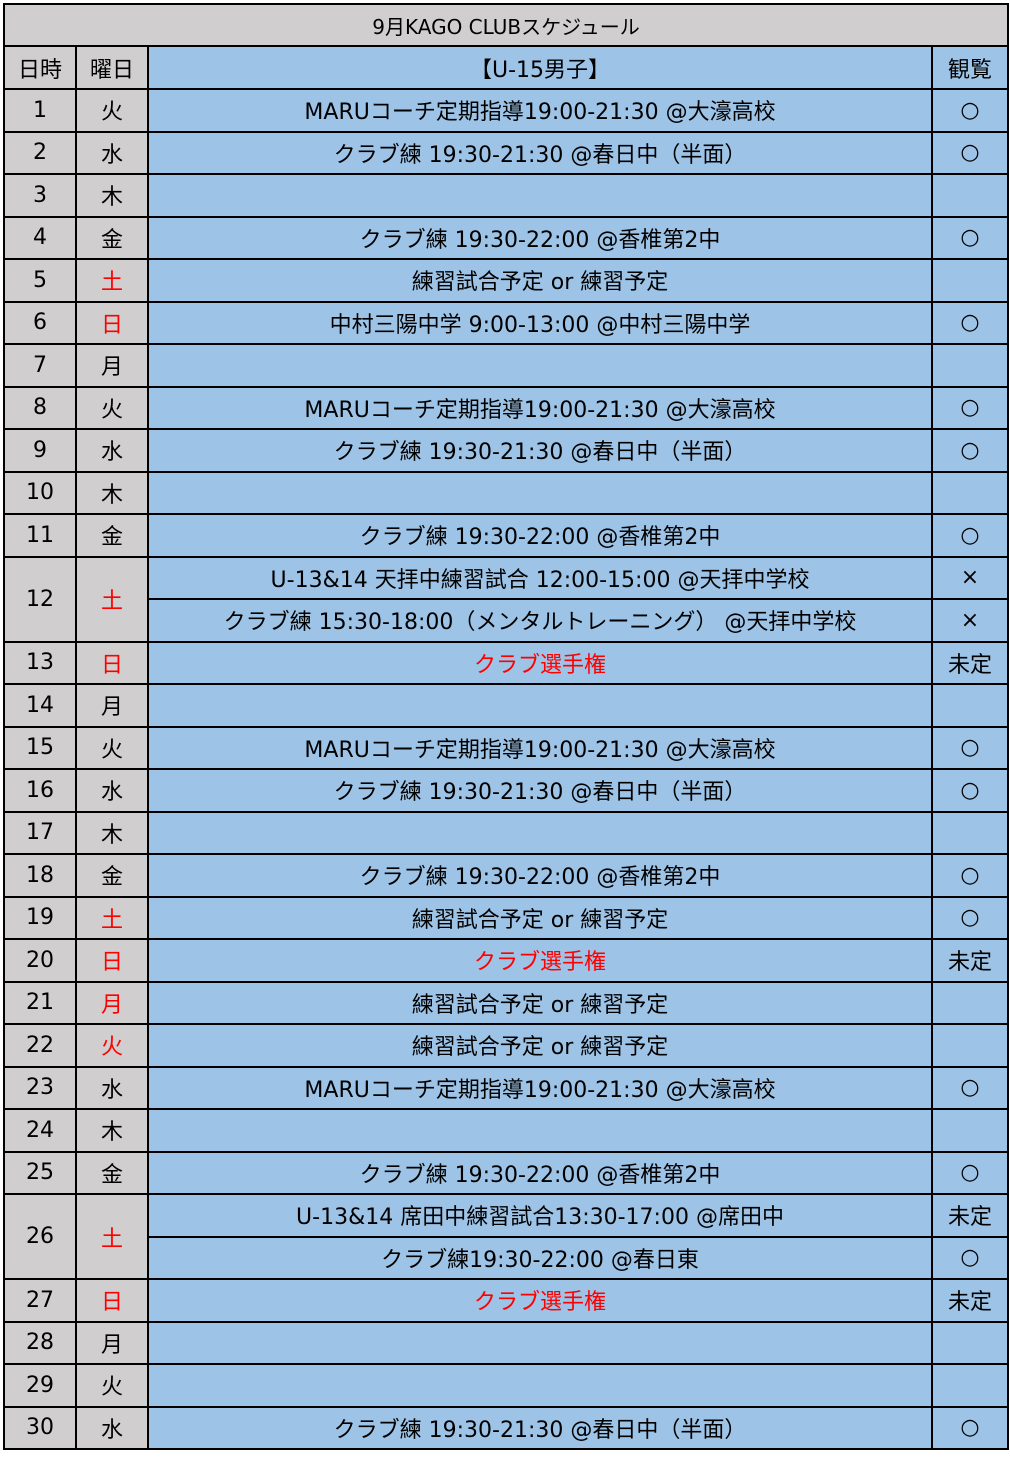 The width and height of the screenshot is (1010, 1458). Describe the element at coordinates (40, 535) in the screenshot. I see `day-cell: 11` at that location.